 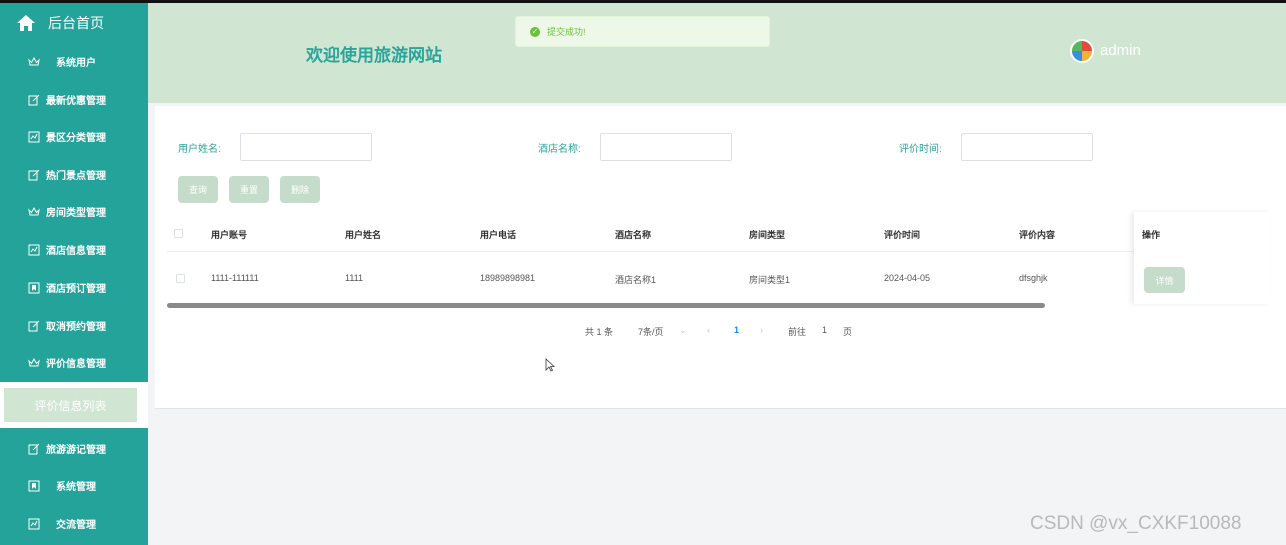 What do you see at coordinates (229, 235) in the screenshot?
I see `column-header: 用户账号` at bounding box center [229, 235].